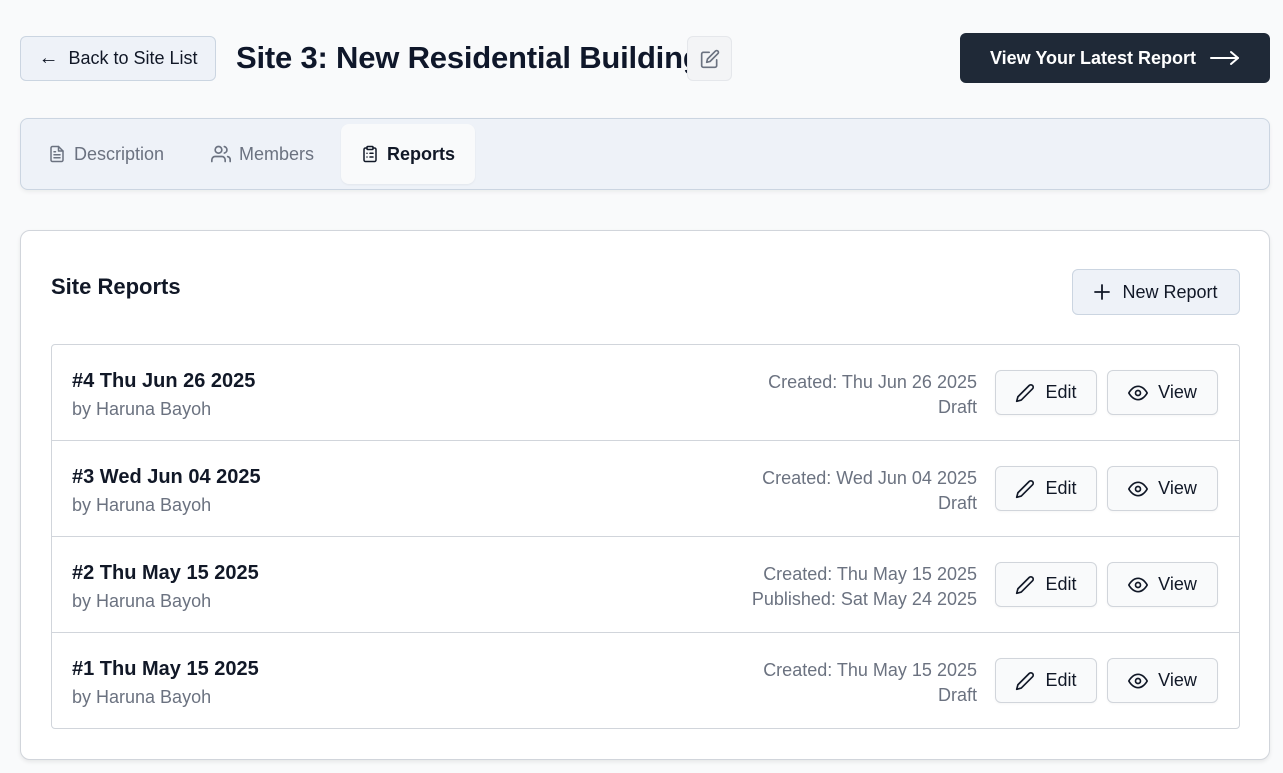 The width and height of the screenshot is (1283, 773). Describe the element at coordinates (116, 286) in the screenshot. I see `card-title: Site Reports` at that location.